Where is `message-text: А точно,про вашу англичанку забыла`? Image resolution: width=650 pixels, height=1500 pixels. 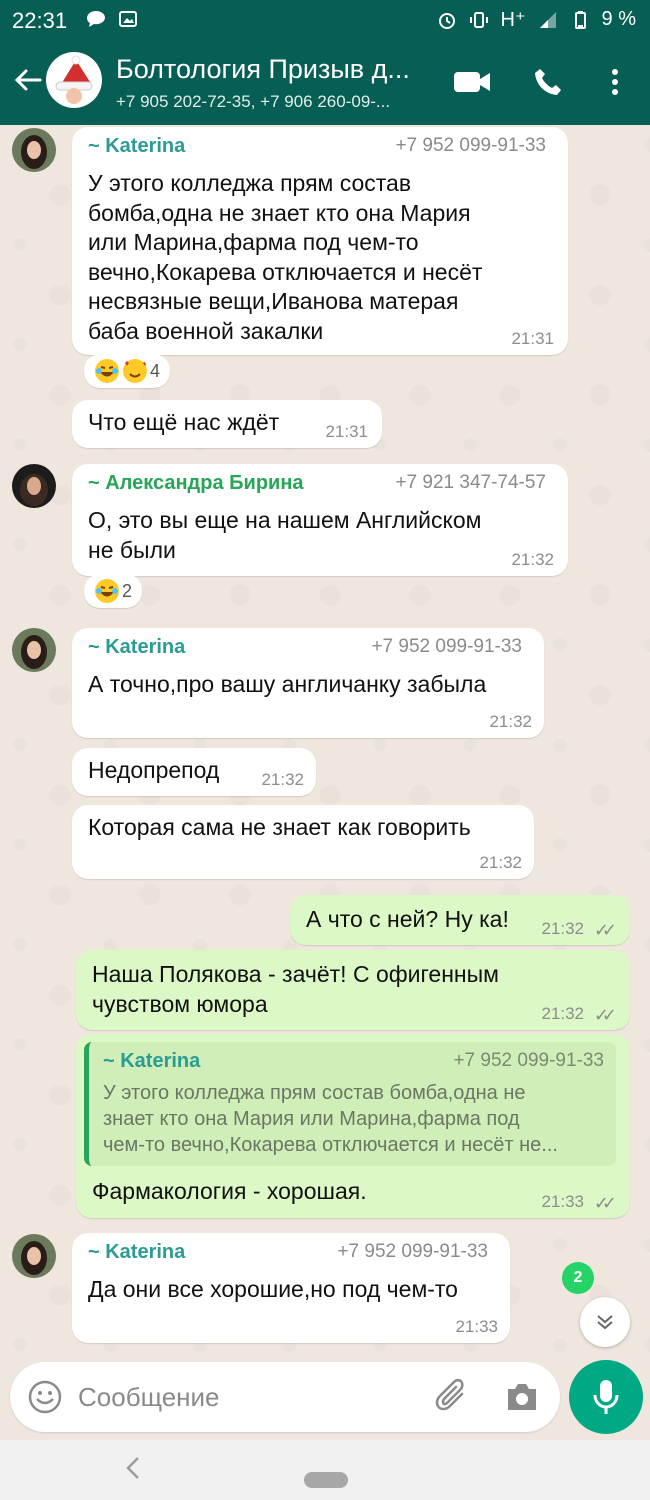 message-text: А точно,про вашу англичанку забыла is located at coordinates (287, 684).